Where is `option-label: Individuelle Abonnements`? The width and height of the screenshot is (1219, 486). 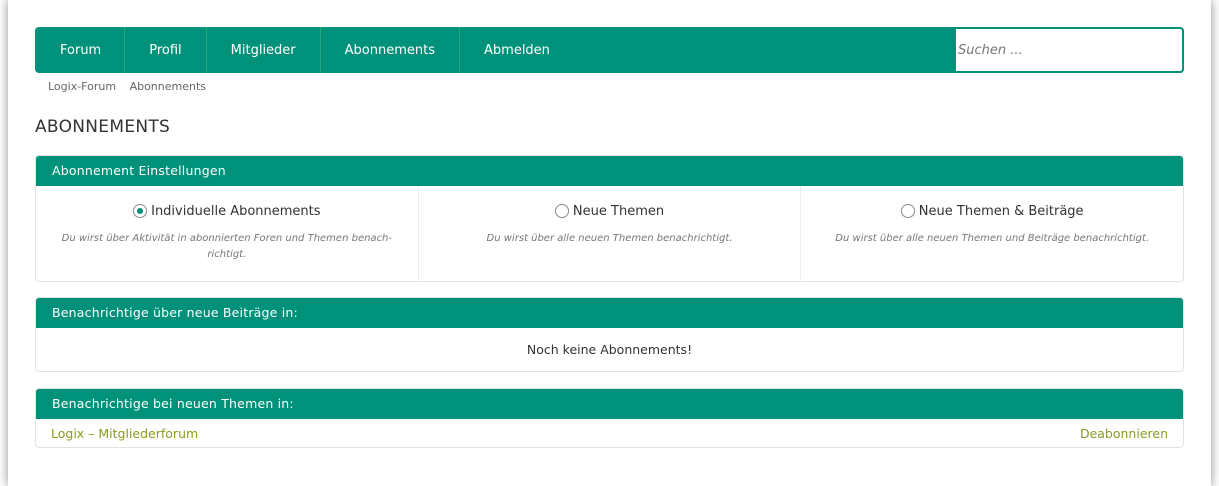 option-label: Individuelle Abonnements is located at coordinates (236, 211).